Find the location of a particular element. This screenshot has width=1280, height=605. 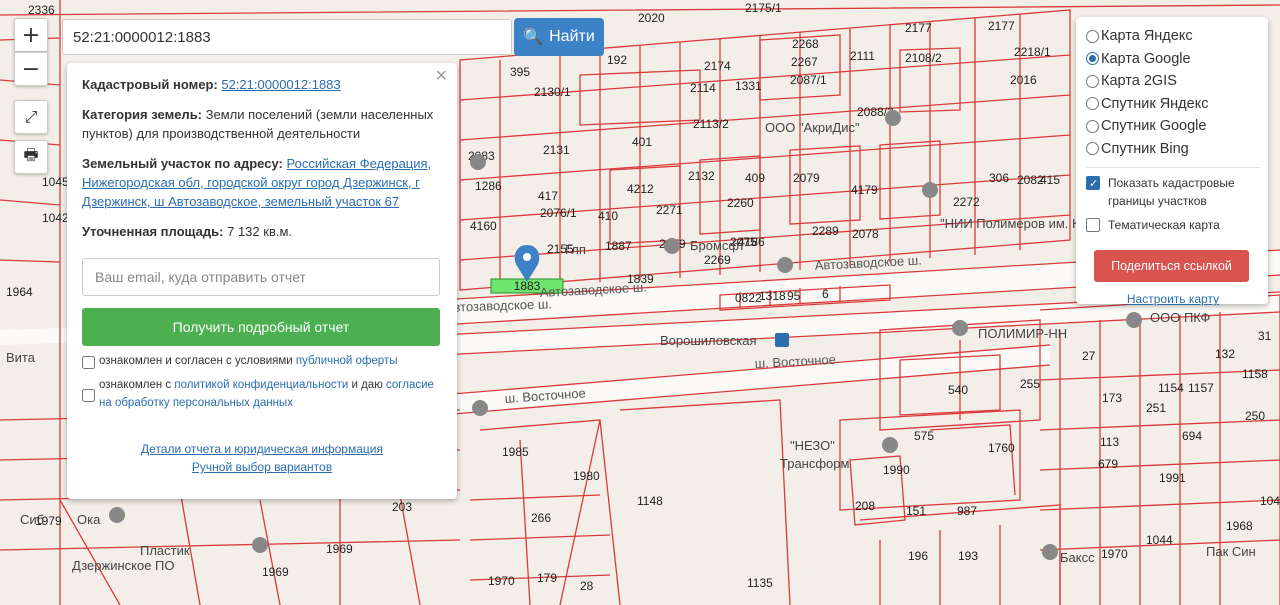

plot-number: 193 is located at coordinates (968, 556).